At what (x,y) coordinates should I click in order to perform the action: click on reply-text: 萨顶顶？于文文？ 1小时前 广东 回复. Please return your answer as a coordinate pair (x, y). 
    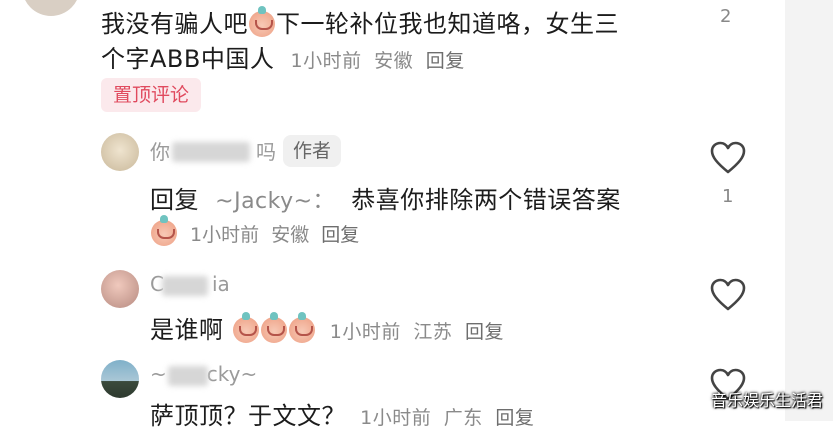
    Looking at the image, I should click on (342, 416).